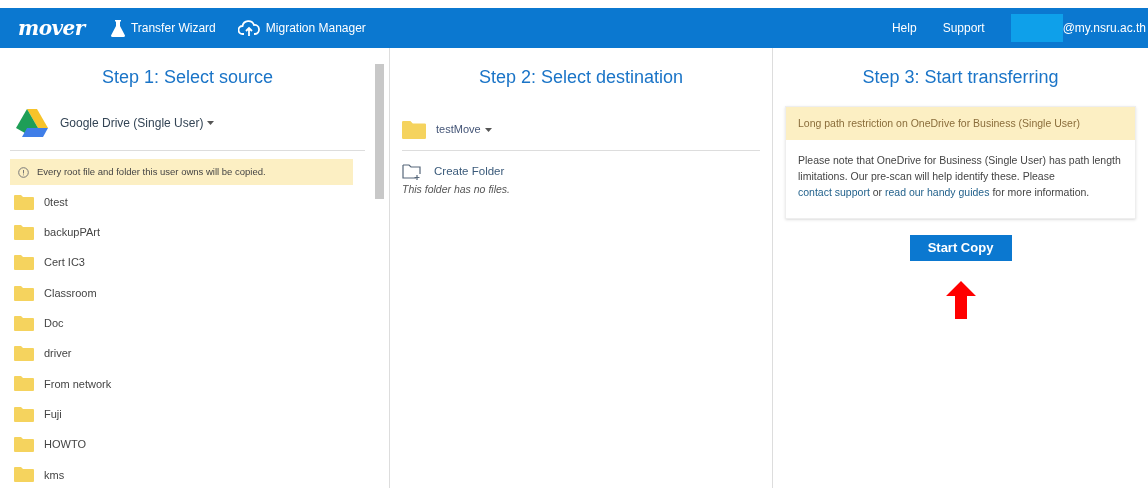  Describe the element at coordinates (187, 202) in the screenshot. I see `folder-row: 0test` at that location.